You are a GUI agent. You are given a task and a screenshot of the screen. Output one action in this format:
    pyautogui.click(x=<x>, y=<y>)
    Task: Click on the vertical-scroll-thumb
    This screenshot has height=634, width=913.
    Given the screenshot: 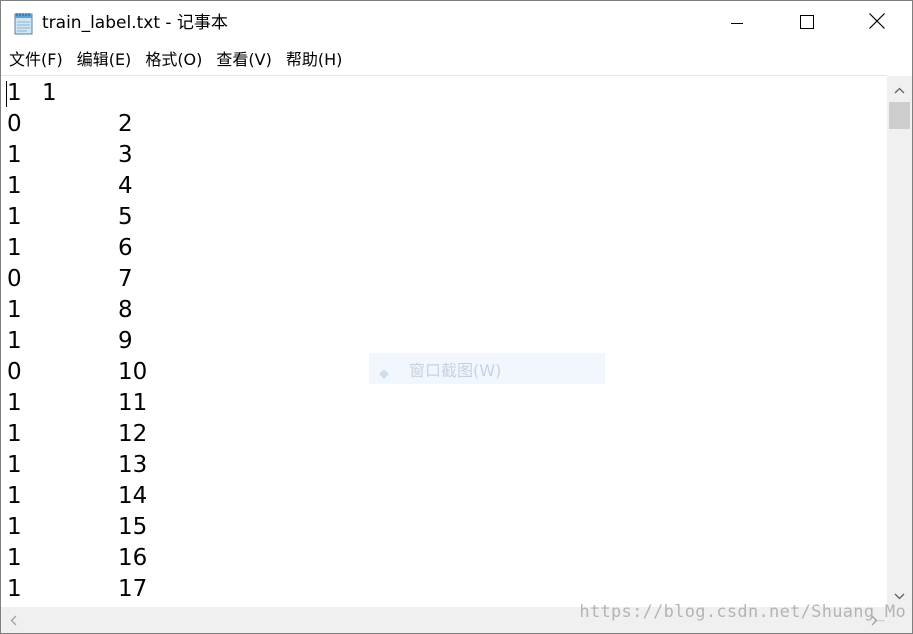 What is the action you would take?
    pyautogui.click(x=899, y=115)
    